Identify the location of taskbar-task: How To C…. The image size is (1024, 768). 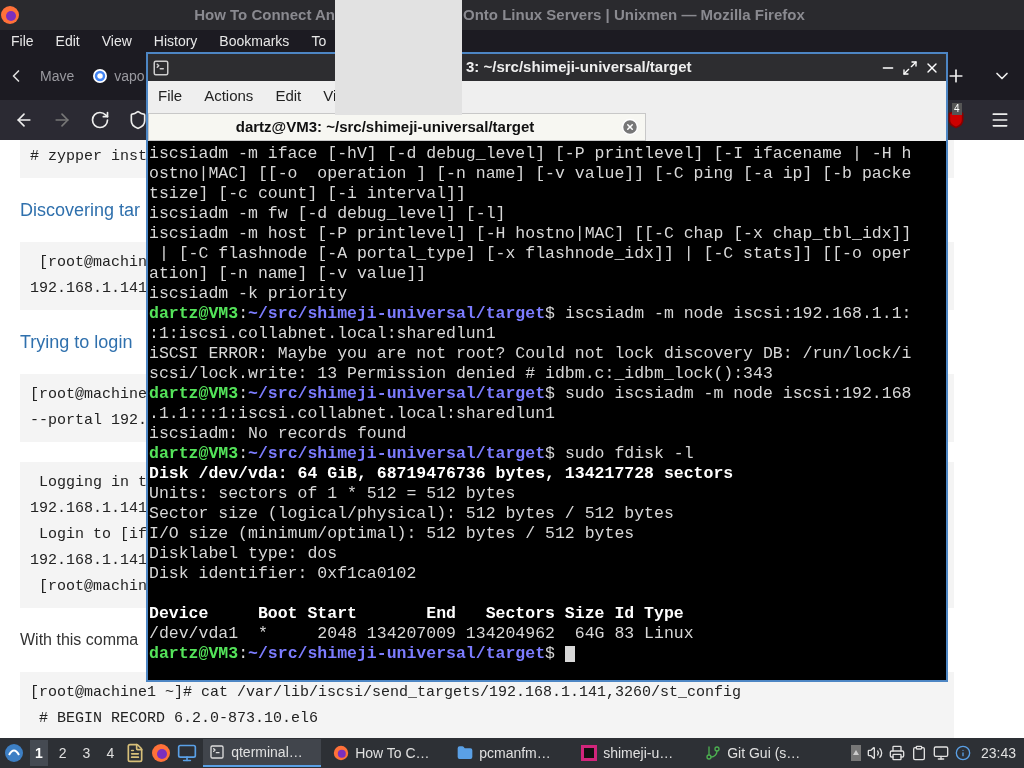
(386, 753).